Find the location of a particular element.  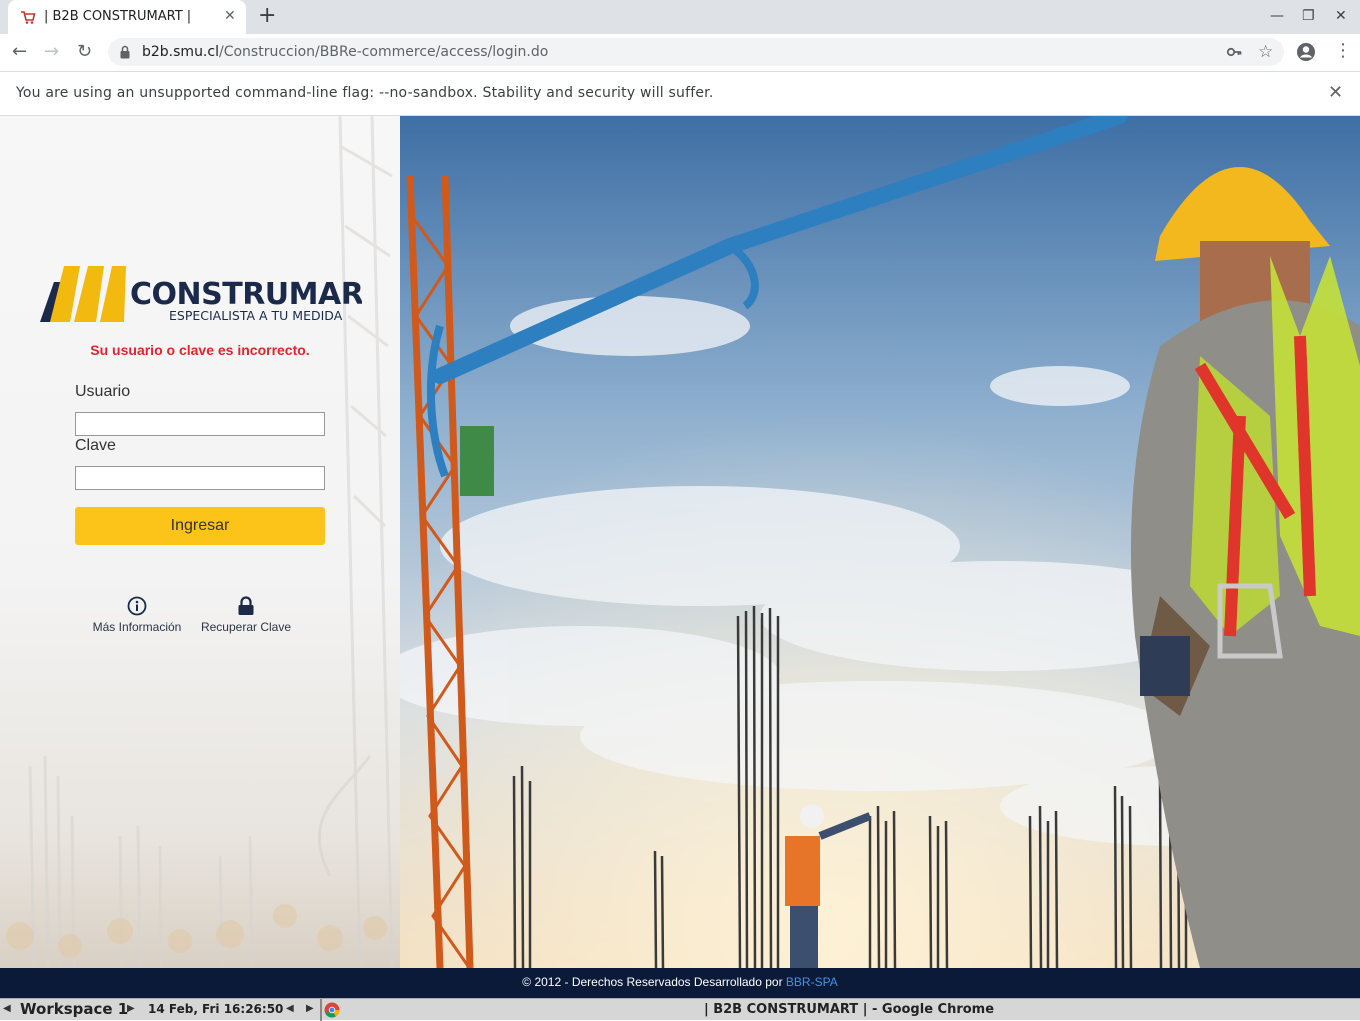

browser-tab-strip: | B2B CONSTRUMART | ✕ + — ❐ ✕ is located at coordinates (680, 17).